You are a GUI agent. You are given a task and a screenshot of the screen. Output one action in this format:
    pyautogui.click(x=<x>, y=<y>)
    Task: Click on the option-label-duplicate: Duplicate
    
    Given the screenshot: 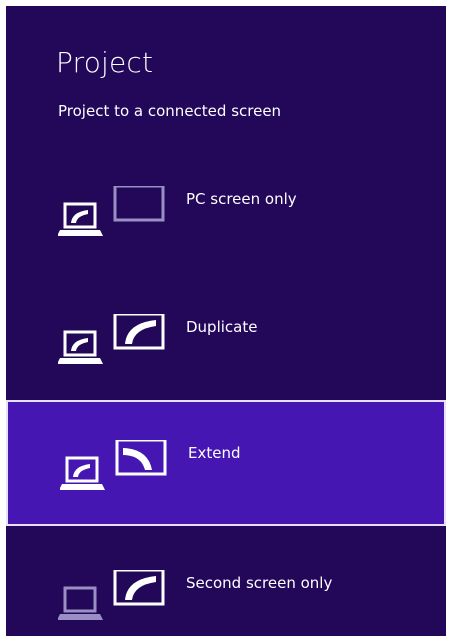 What is the action you would take?
    pyautogui.click(x=222, y=327)
    